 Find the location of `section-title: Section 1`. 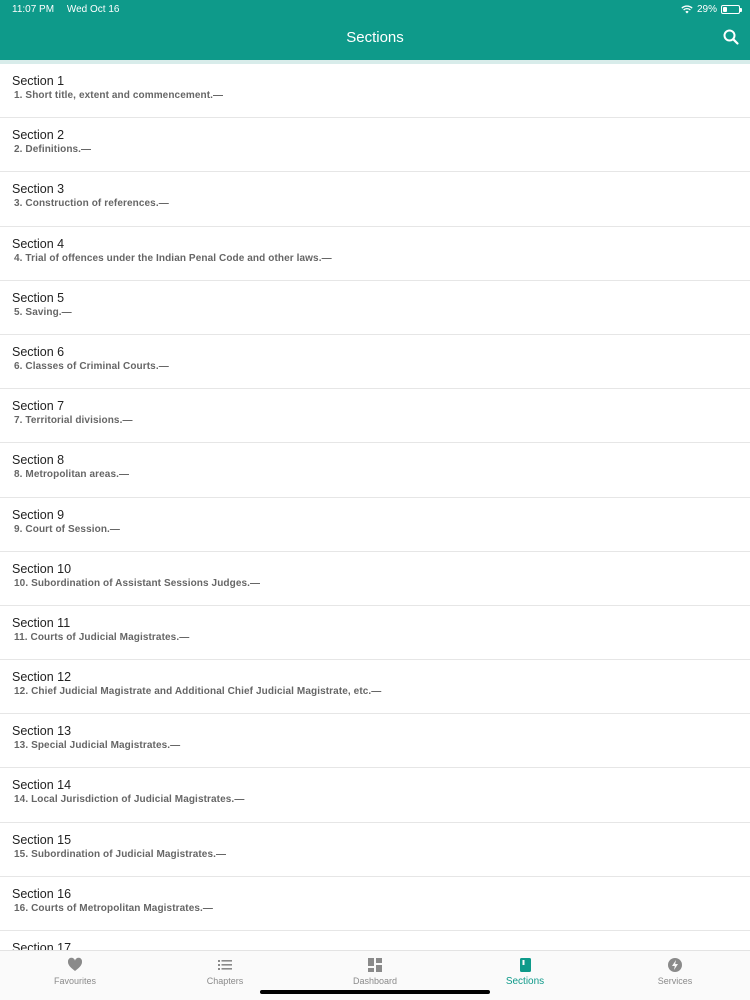

section-title: Section 1 is located at coordinates (38, 81).